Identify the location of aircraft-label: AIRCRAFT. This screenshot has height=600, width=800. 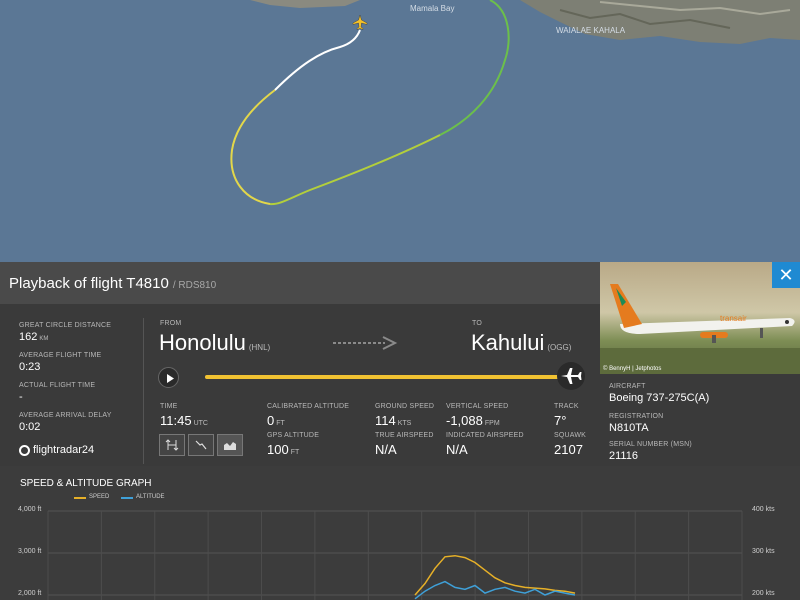
(627, 386).